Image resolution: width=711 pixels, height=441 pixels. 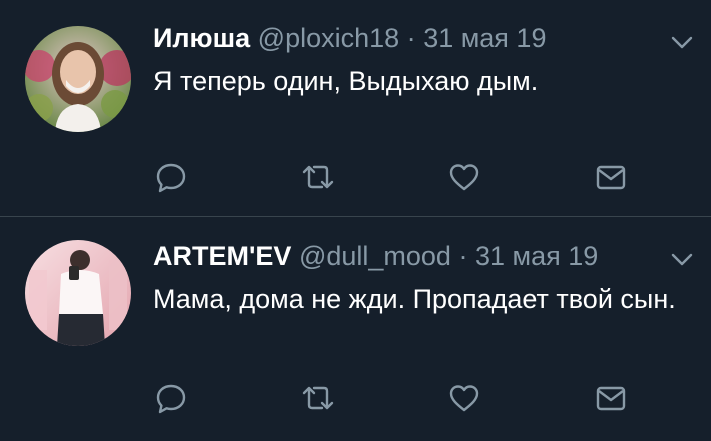 I want to click on display-name: ARTEM'EV, so click(x=222, y=256).